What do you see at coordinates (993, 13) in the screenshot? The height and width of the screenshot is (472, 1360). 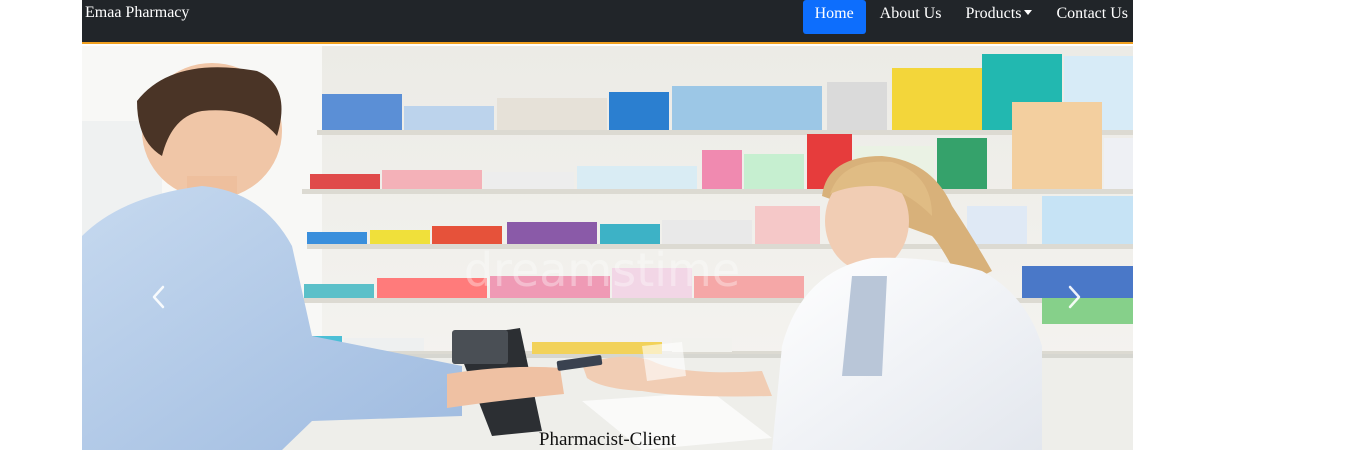 I see `nav-link-products-label: Products` at bounding box center [993, 13].